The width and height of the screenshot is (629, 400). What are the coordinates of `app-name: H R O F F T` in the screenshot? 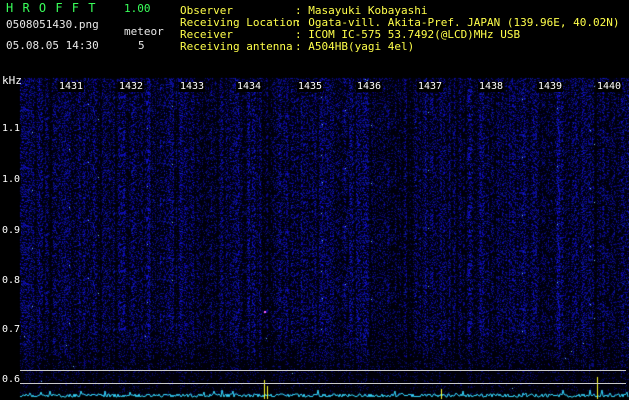 It's located at (51, 8).